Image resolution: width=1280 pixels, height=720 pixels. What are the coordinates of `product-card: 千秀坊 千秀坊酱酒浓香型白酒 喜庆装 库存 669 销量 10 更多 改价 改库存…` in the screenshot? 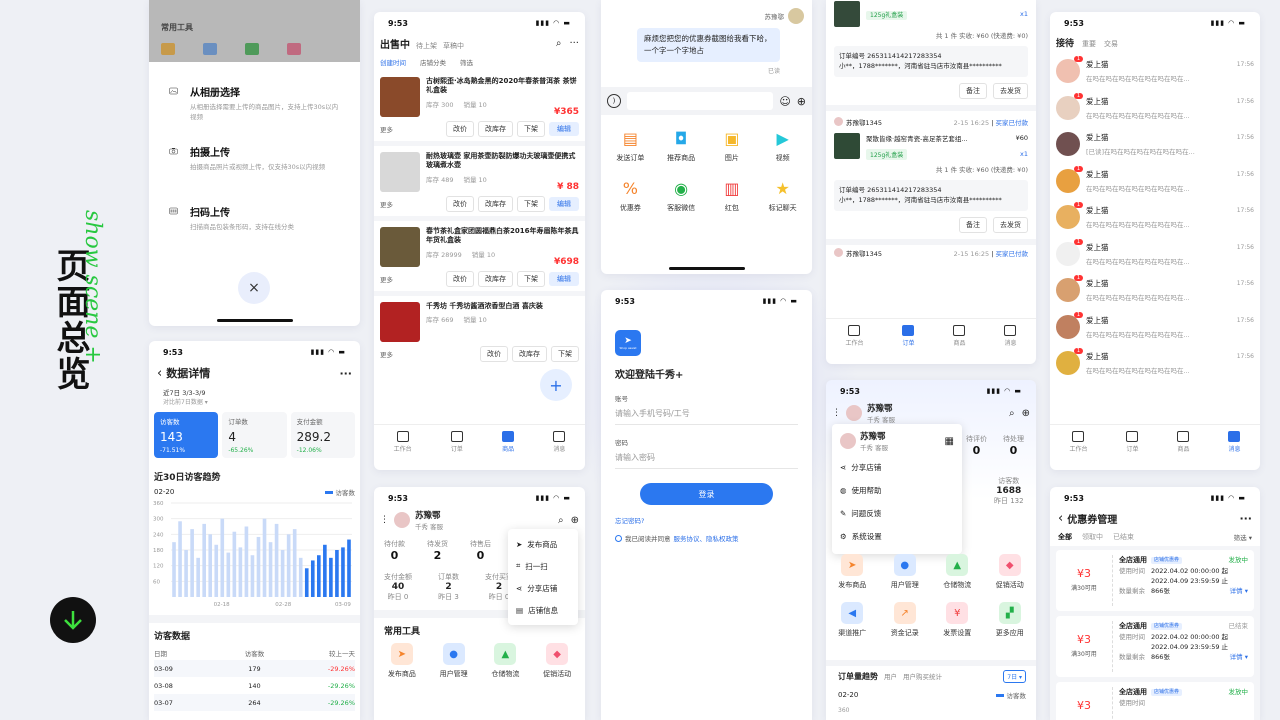 It's located at (479, 331).